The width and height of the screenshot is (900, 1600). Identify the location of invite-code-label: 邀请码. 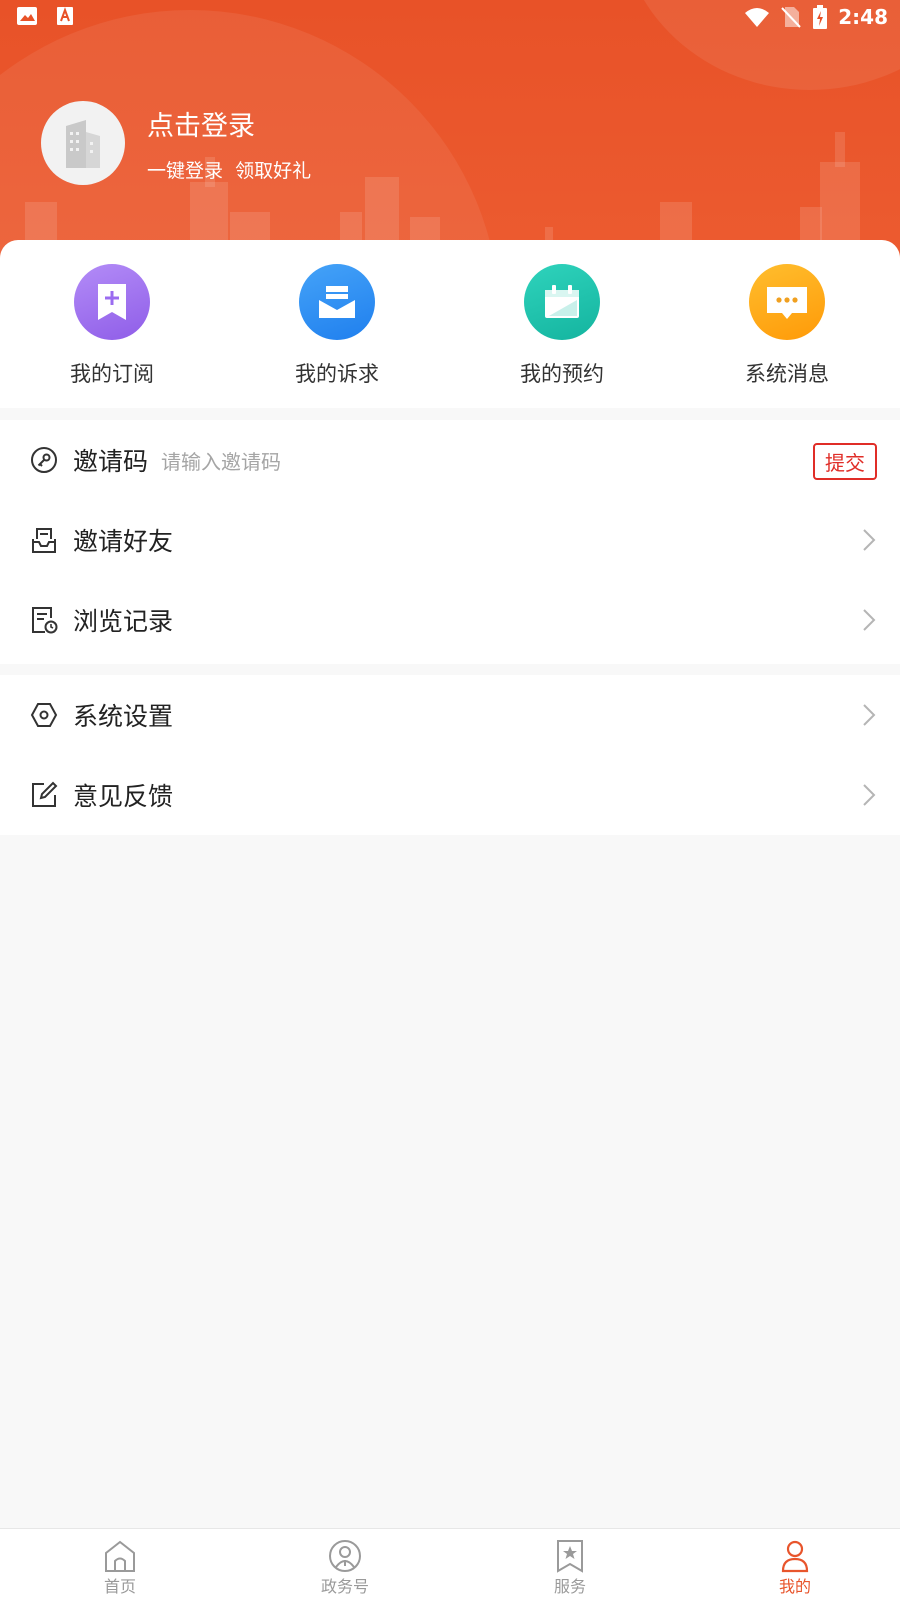
(111, 461).